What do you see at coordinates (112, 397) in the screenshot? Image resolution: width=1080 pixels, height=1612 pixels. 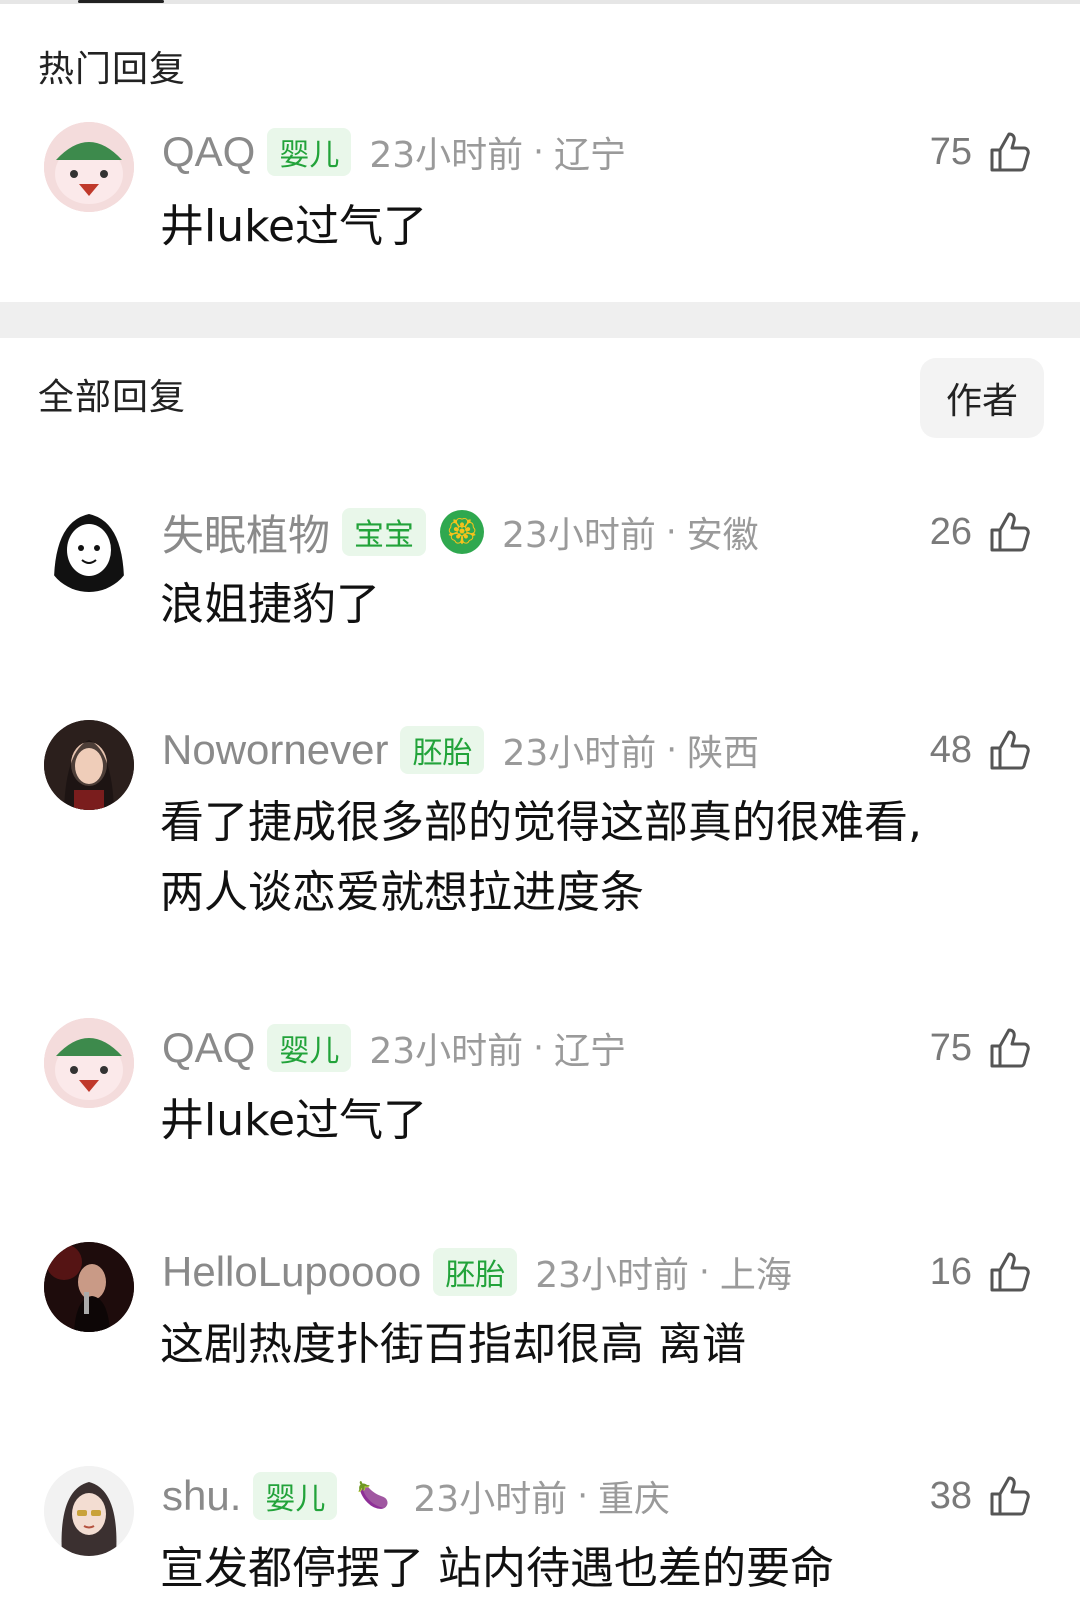 I see `all-replies-title: 全部回复` at bounding box center [112, 397].